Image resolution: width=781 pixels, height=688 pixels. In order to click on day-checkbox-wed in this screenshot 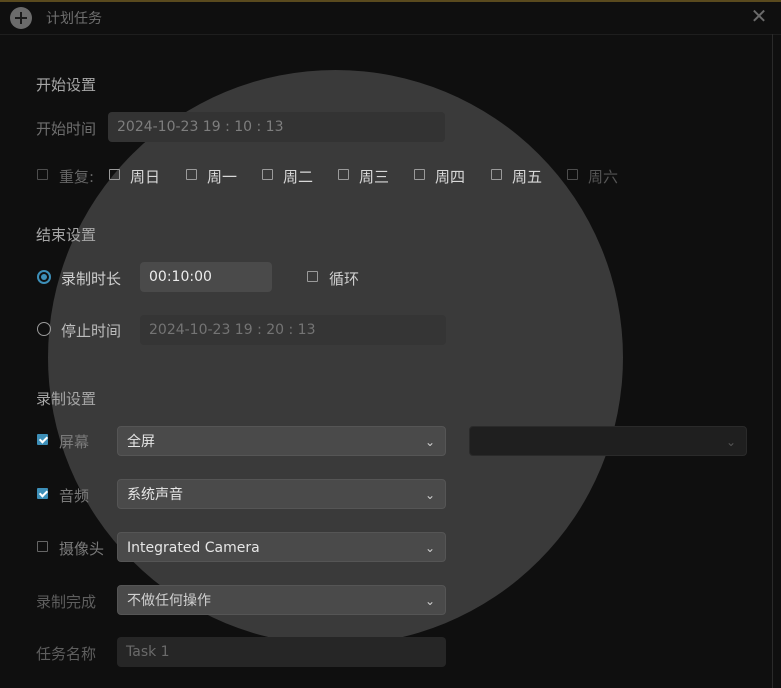, I will do `click(343, 174)`.